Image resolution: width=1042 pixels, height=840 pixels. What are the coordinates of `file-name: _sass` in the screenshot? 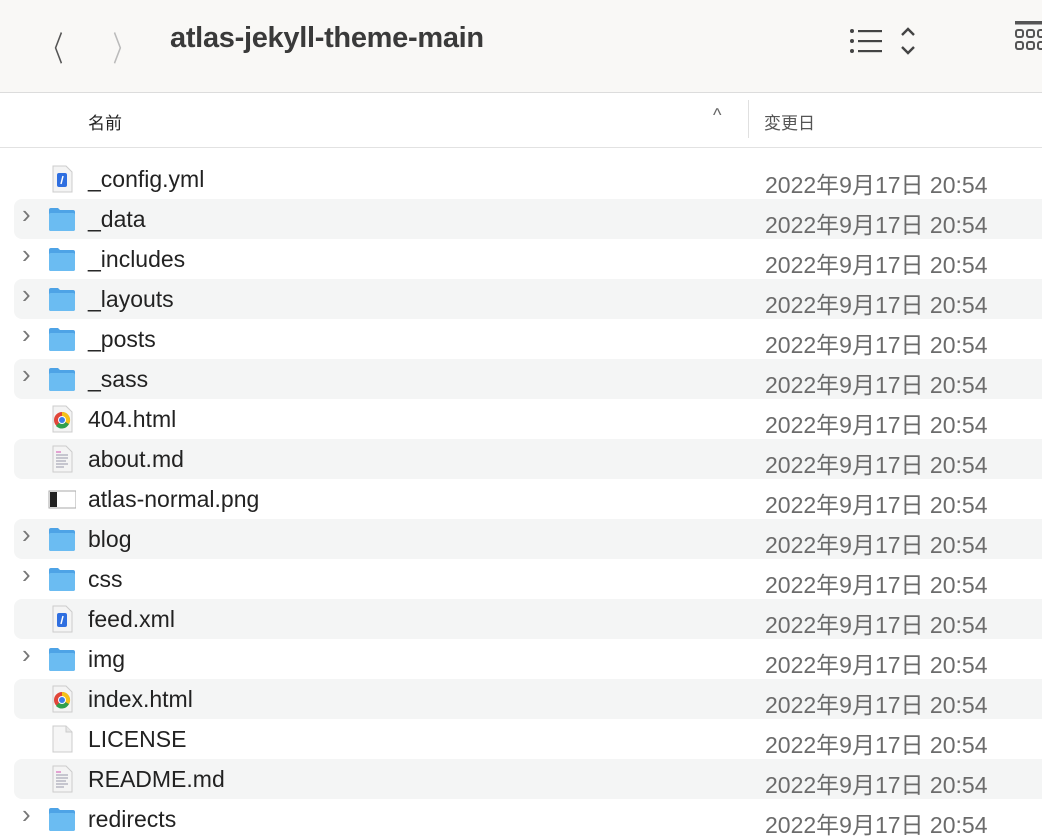 It's located at (118, 379).